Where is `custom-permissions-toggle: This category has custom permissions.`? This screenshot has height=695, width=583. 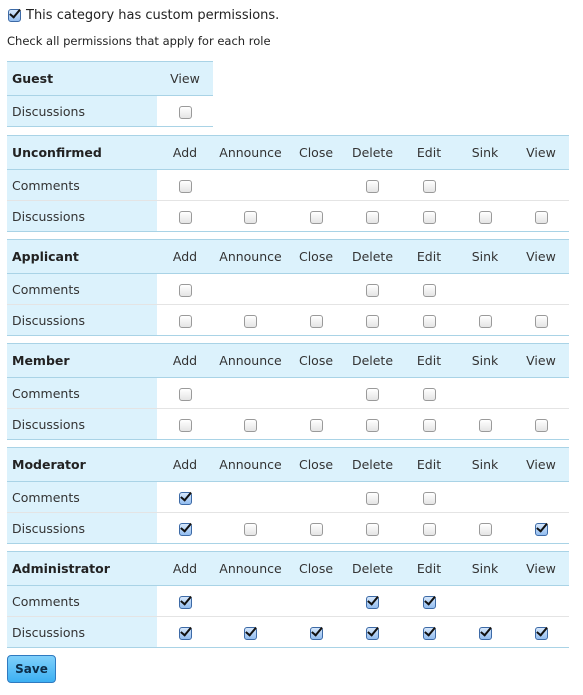 custom-permissions-toggle: This category has custom permissions. is located at coordinates (143, 15).